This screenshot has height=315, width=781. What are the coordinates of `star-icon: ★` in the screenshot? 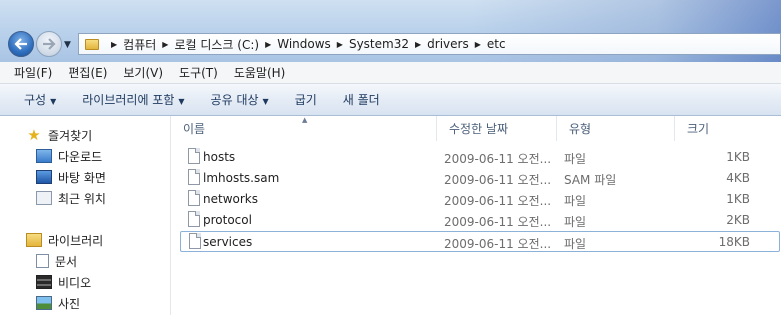 It's located at (34, 135).